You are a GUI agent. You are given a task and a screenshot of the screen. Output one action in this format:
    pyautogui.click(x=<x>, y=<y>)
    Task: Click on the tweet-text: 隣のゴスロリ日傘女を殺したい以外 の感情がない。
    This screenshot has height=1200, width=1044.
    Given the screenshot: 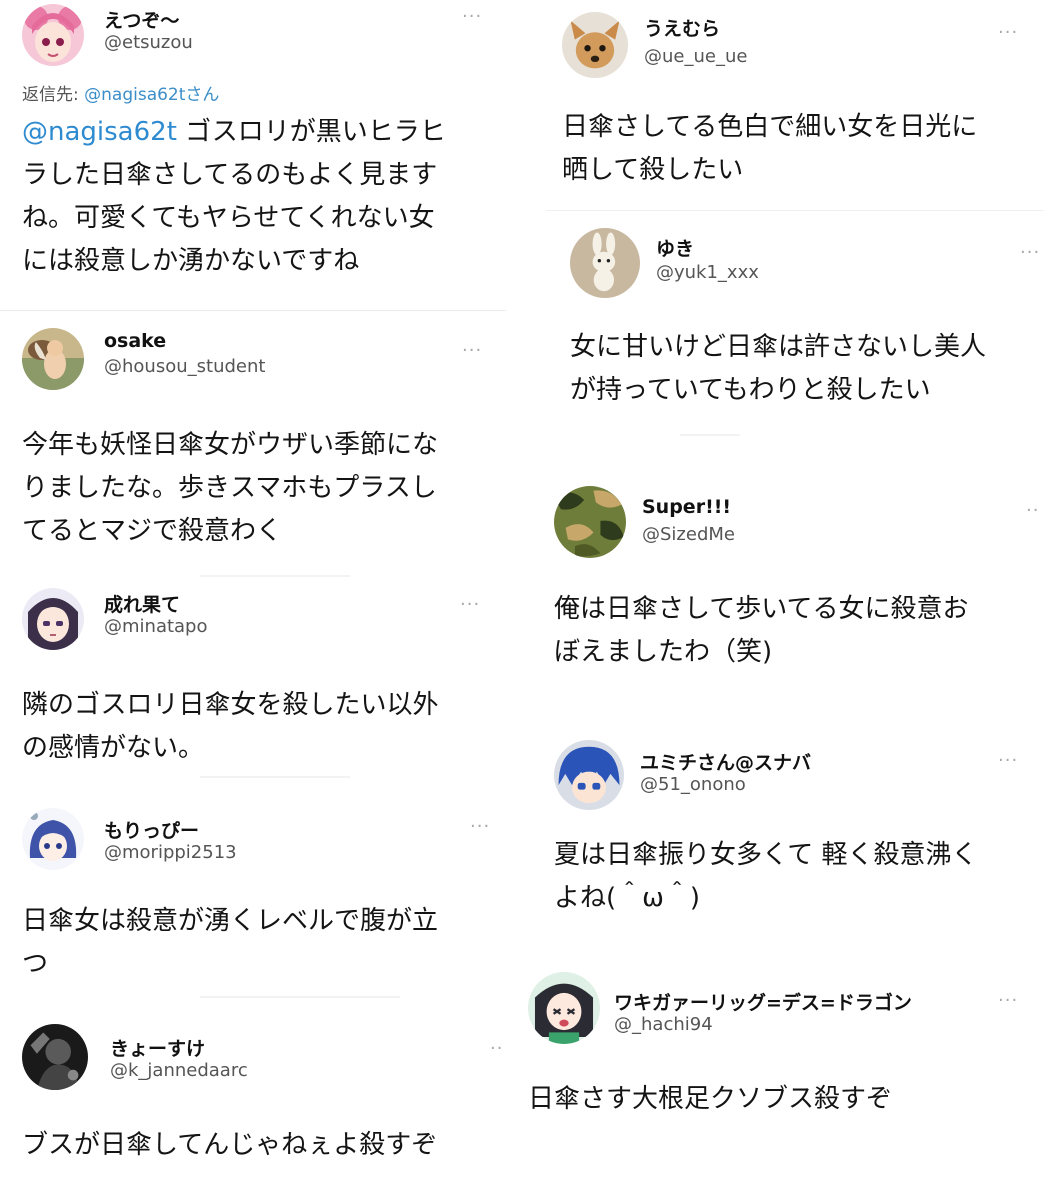 What is the action you would take?
    pyautogui.click(x=230, y=726)
    